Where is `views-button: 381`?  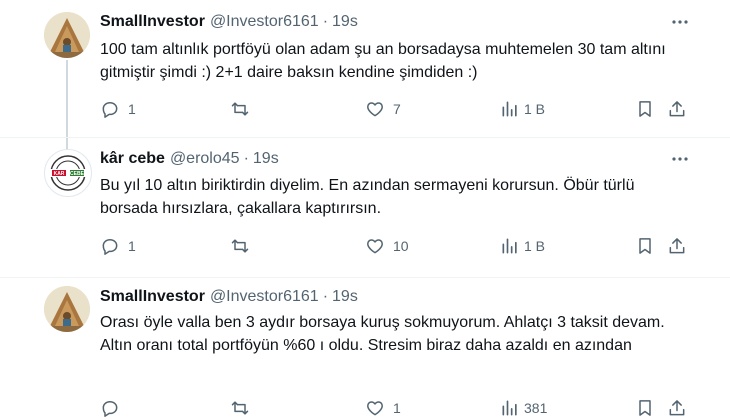
views-button: 381 is located at coordinates (523, 408).